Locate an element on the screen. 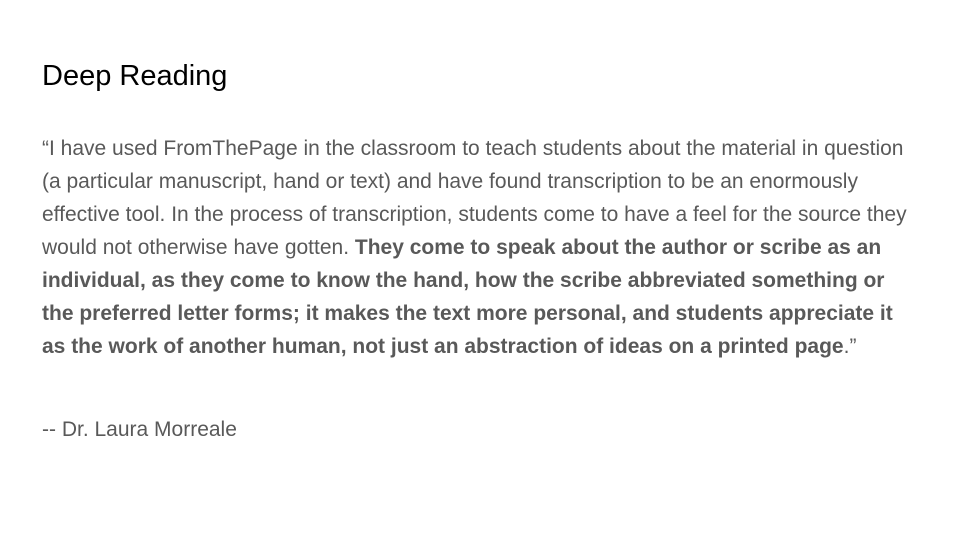 Image resolution: width=960 pixels, height=540 pixels. slide-title: Deep Reading is located at coordinates (135, 76).